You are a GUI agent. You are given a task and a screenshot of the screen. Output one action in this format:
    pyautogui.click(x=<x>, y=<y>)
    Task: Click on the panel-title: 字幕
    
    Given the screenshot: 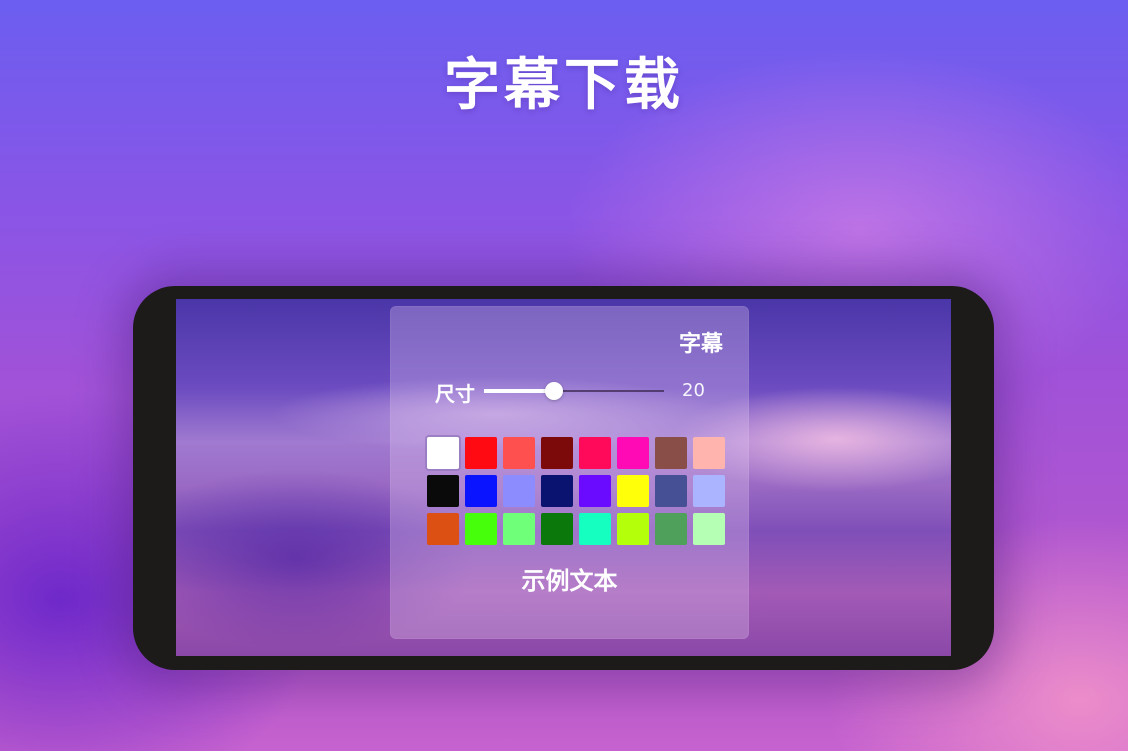 What is the action you would take?
    pyautogui.click(x=700, y=344)
    